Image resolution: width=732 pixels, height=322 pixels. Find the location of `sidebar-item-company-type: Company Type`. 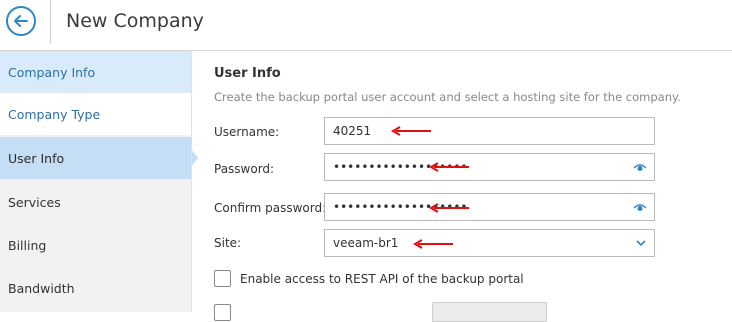

sidebar-item-company-type: Company Type is located at coordinates (95, 114).